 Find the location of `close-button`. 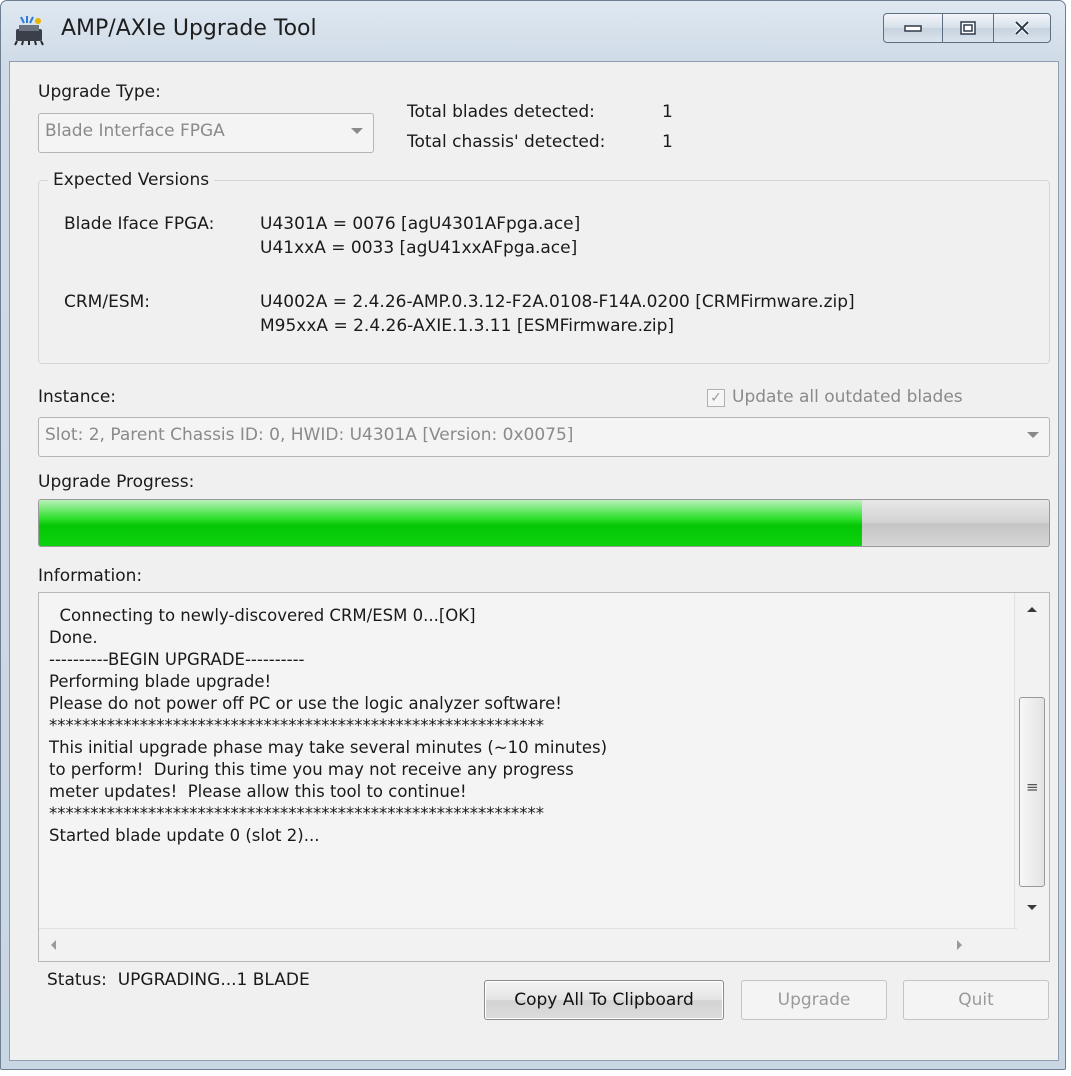

close-button is located at coordinates (1022, 28).